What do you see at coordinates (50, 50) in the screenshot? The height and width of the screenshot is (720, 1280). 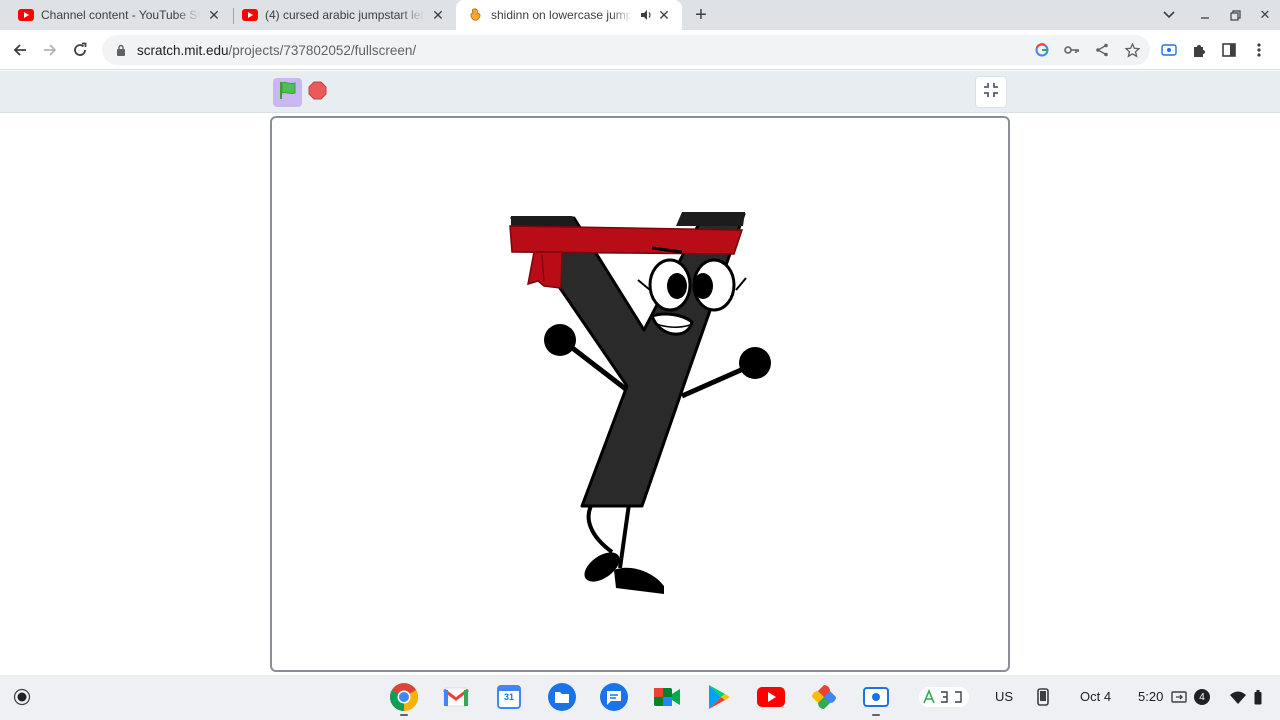 I see `forward-arrow-icon` at bounding box center [50, 50].